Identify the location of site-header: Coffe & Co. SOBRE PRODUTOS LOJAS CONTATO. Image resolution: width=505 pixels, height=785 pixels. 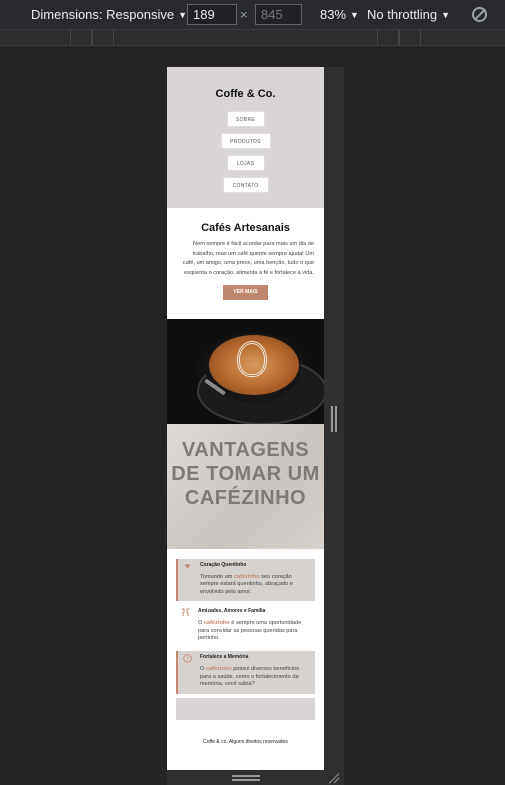
(245, 137).